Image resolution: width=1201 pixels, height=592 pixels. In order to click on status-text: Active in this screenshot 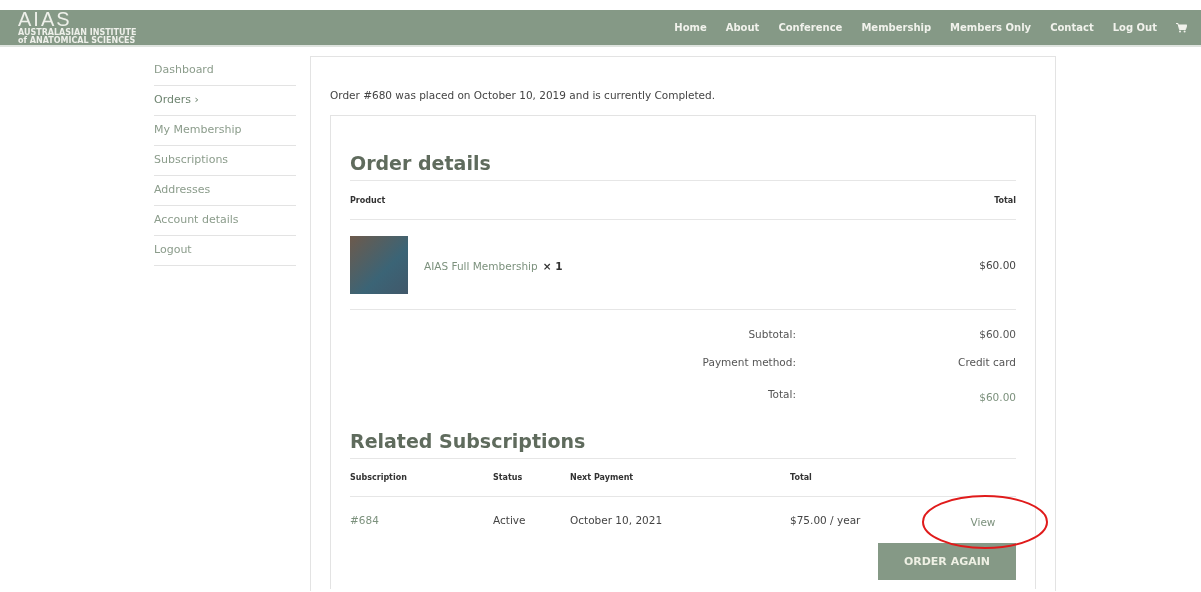, I will do `click(510, 520)`.